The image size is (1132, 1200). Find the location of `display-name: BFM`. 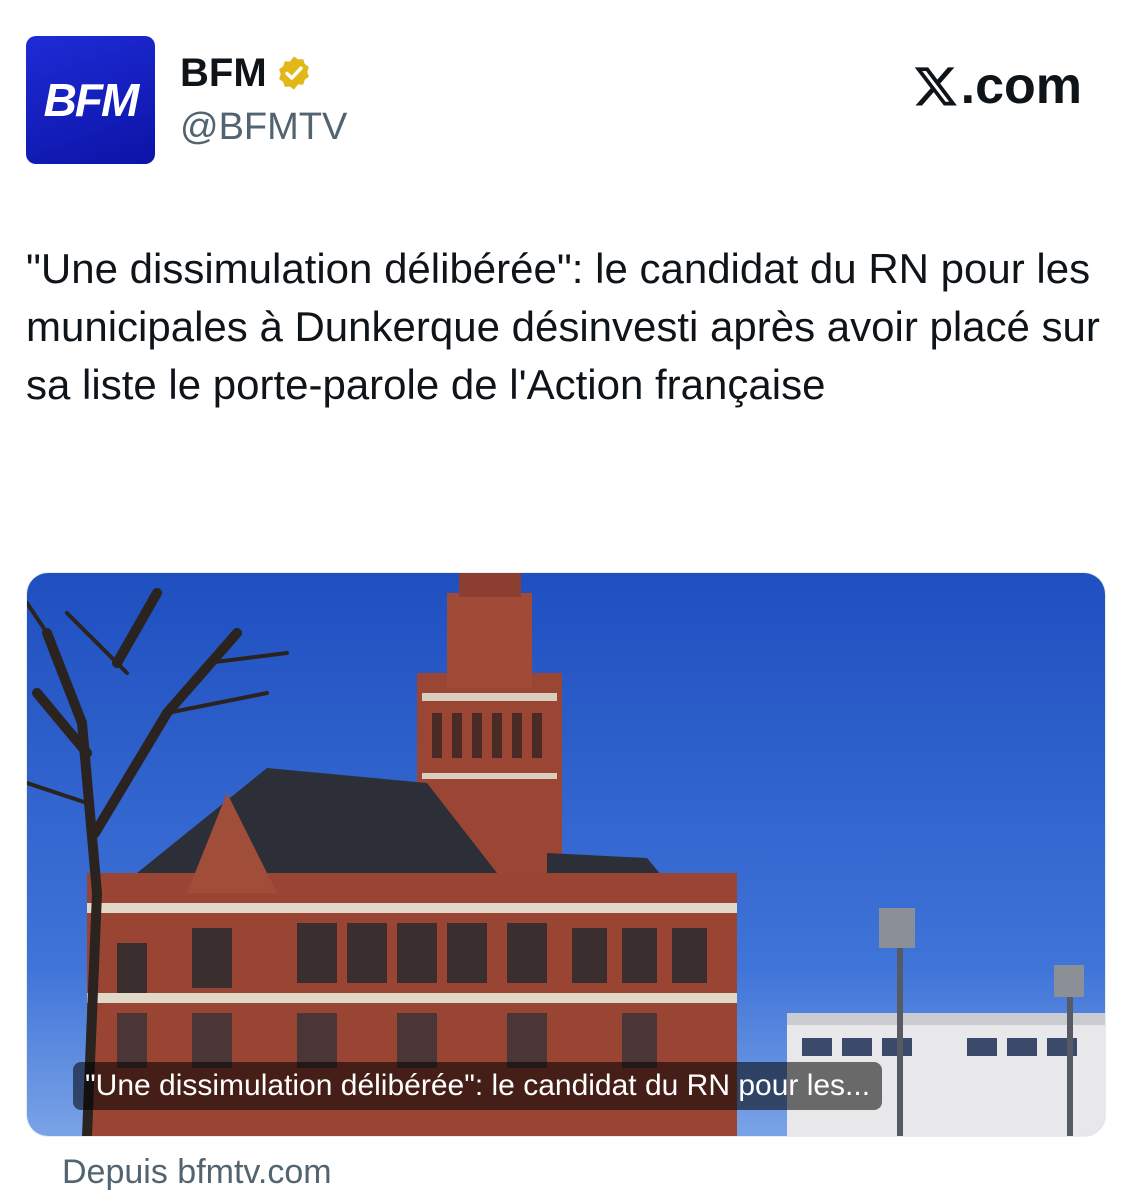

display-name: BFM is located at coordinates (223, 73).